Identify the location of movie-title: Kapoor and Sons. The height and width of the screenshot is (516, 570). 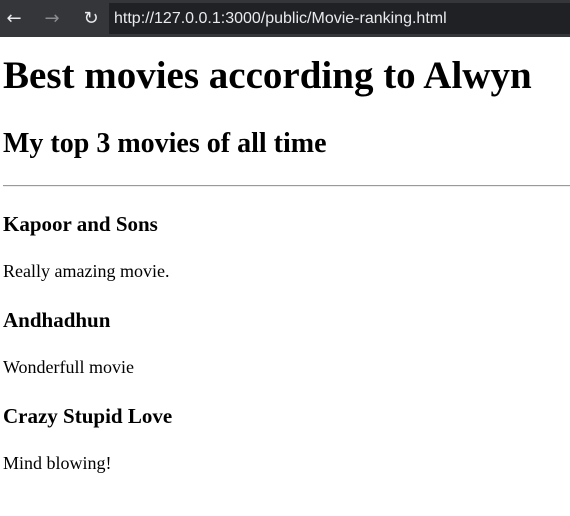
(80, 224).